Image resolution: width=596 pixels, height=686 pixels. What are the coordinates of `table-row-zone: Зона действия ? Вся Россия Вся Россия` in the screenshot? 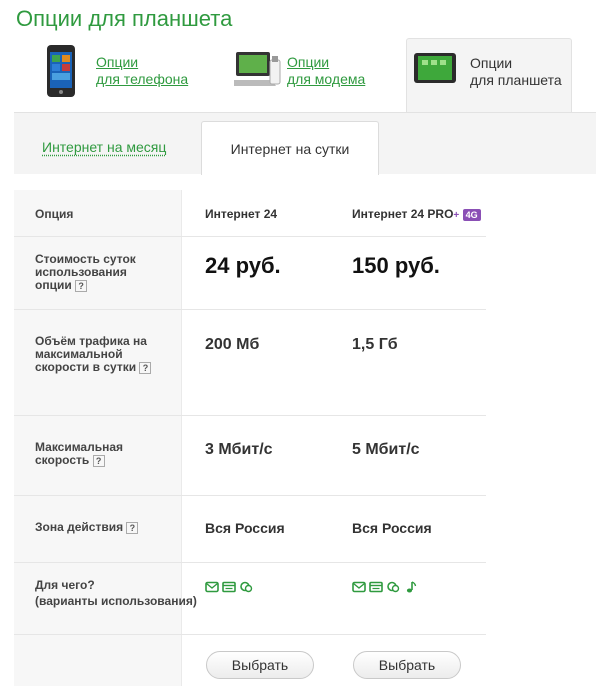 It's located at (250, 529).